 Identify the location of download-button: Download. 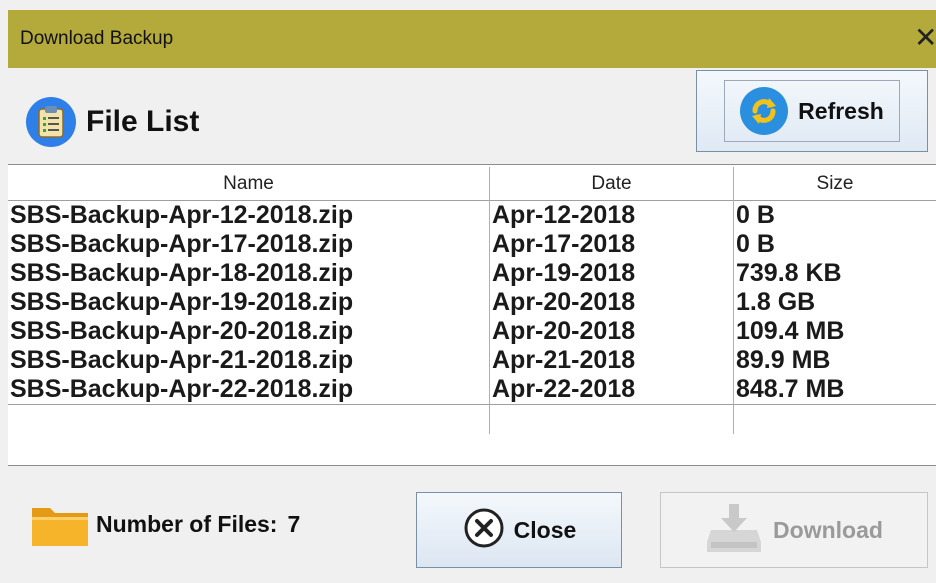
(794, 530).